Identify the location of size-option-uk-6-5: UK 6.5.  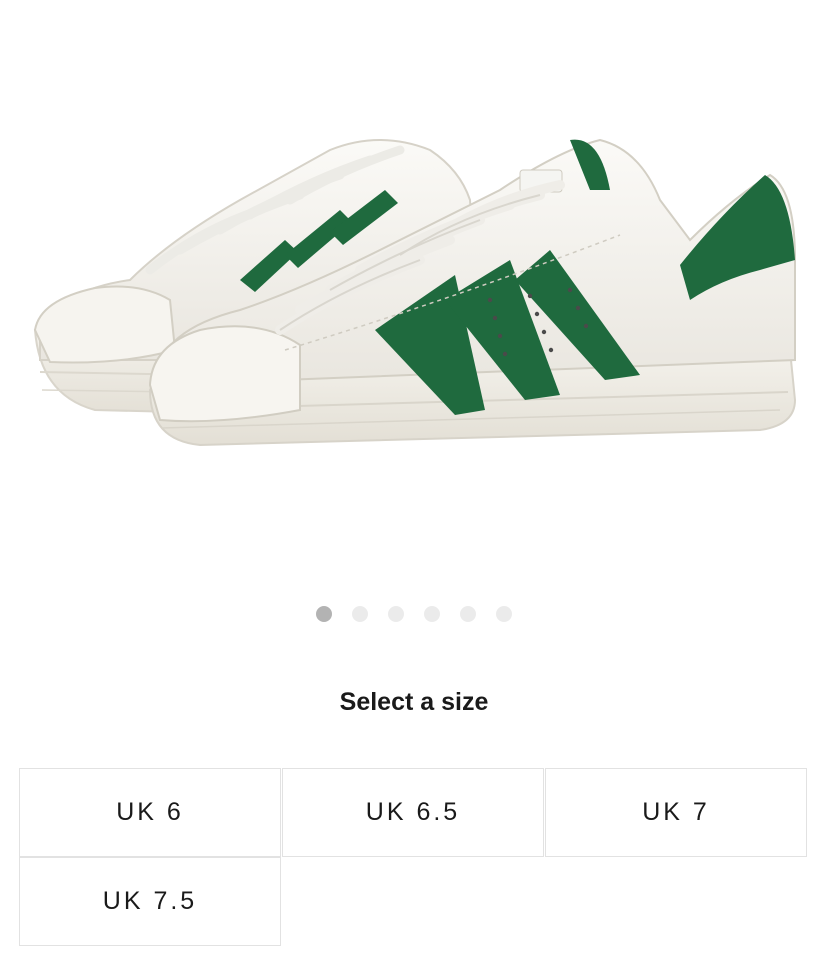
(413, 812).